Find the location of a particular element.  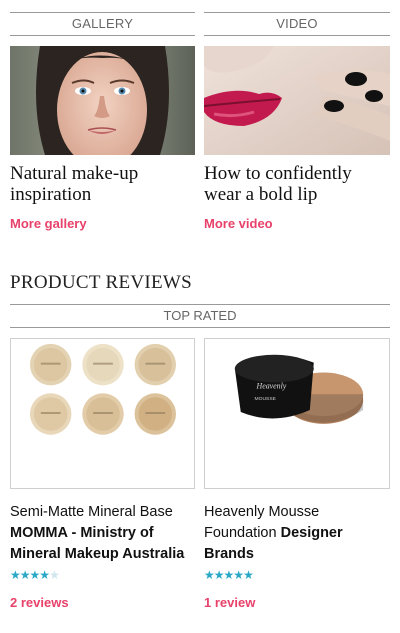

video-thumbnail is located at coordinates (297, 100).